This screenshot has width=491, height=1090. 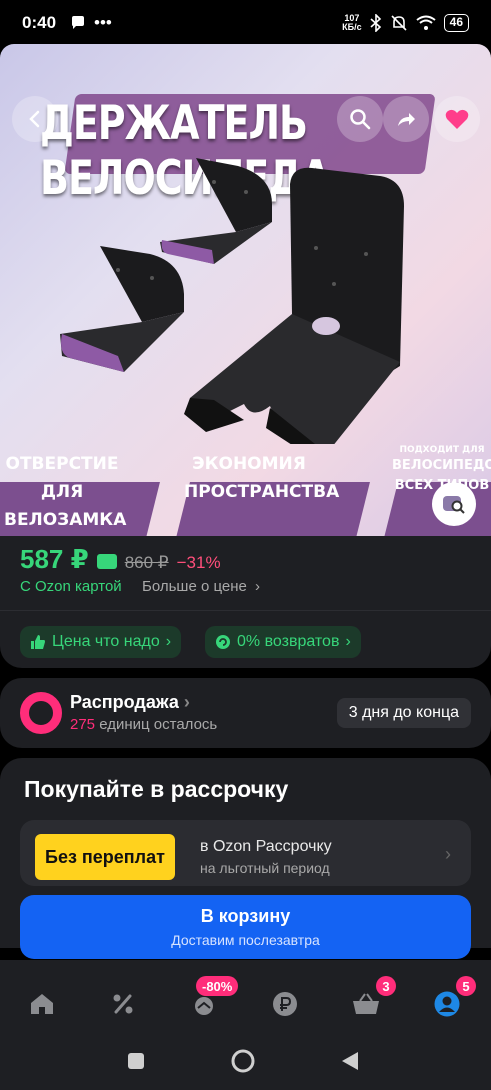 What do you see at coordinates (144, 724) in the screenshot?
I see `sale-remaining: 275 единиц осталось` at bounding box center [144, 724].